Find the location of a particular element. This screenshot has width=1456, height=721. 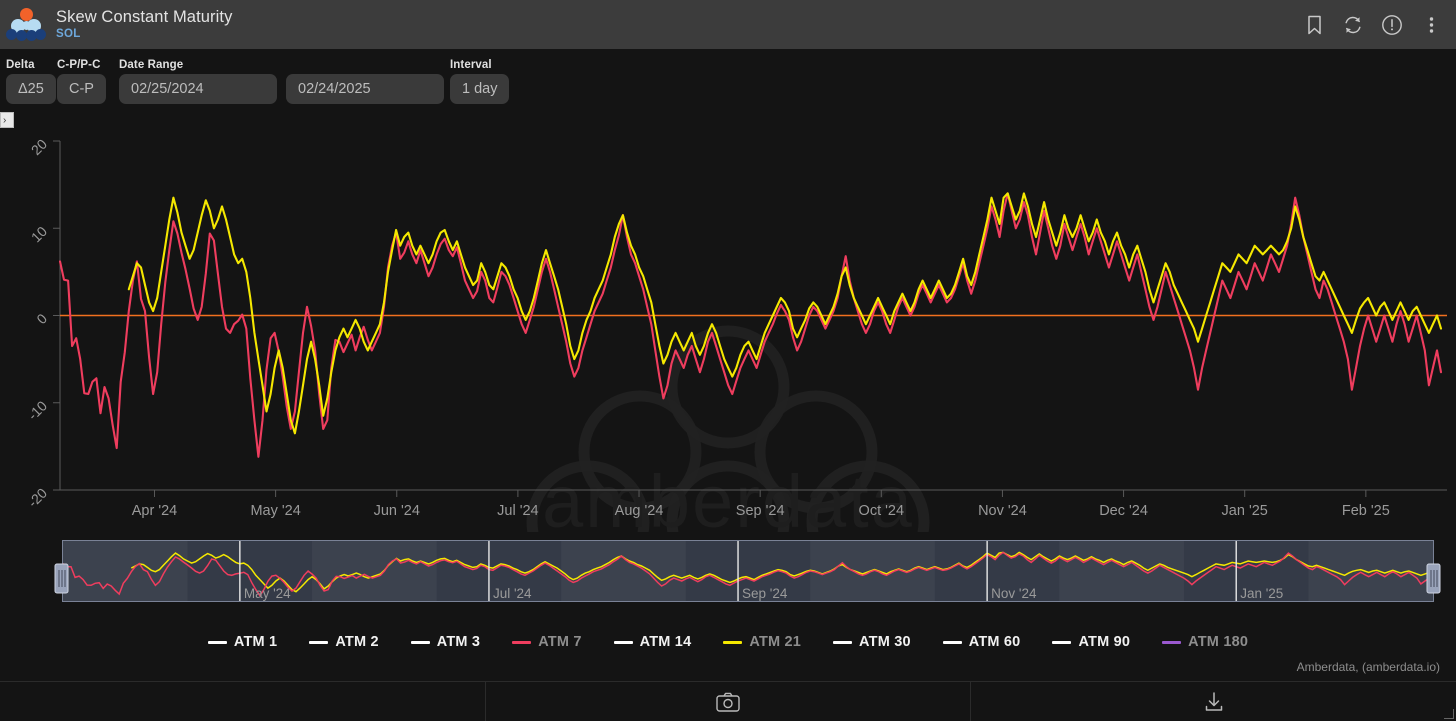

svg-text: 20 is located at coordinates (39, 147).